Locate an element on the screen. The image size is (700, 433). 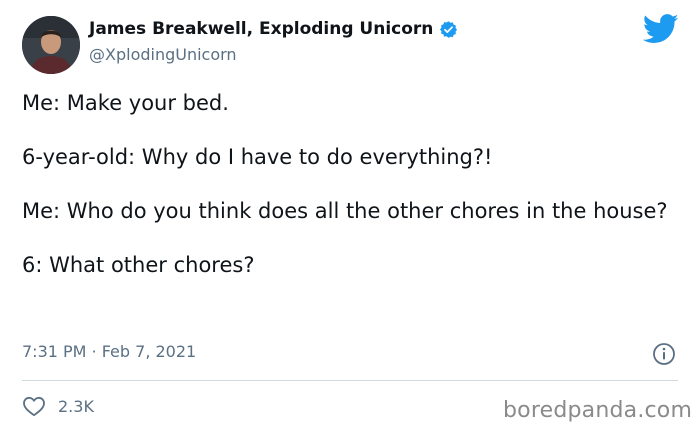
tweet-line: Me: Make your bed. is located at coordinates (125, 103).